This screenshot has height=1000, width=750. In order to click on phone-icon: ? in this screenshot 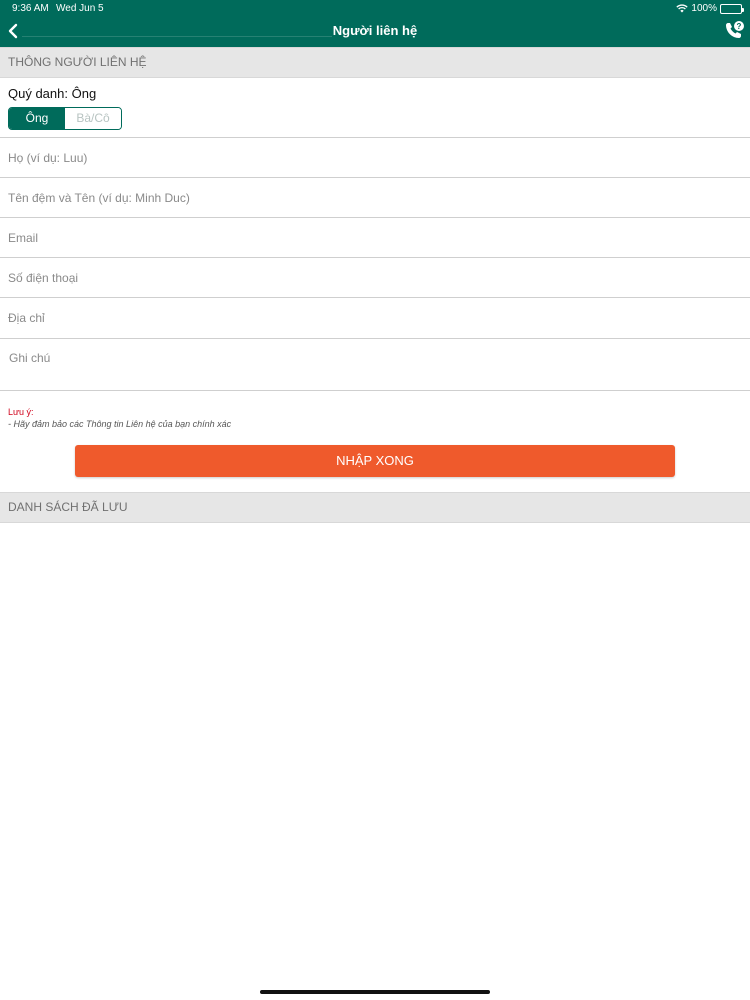, I will do `click(735, 29)`.